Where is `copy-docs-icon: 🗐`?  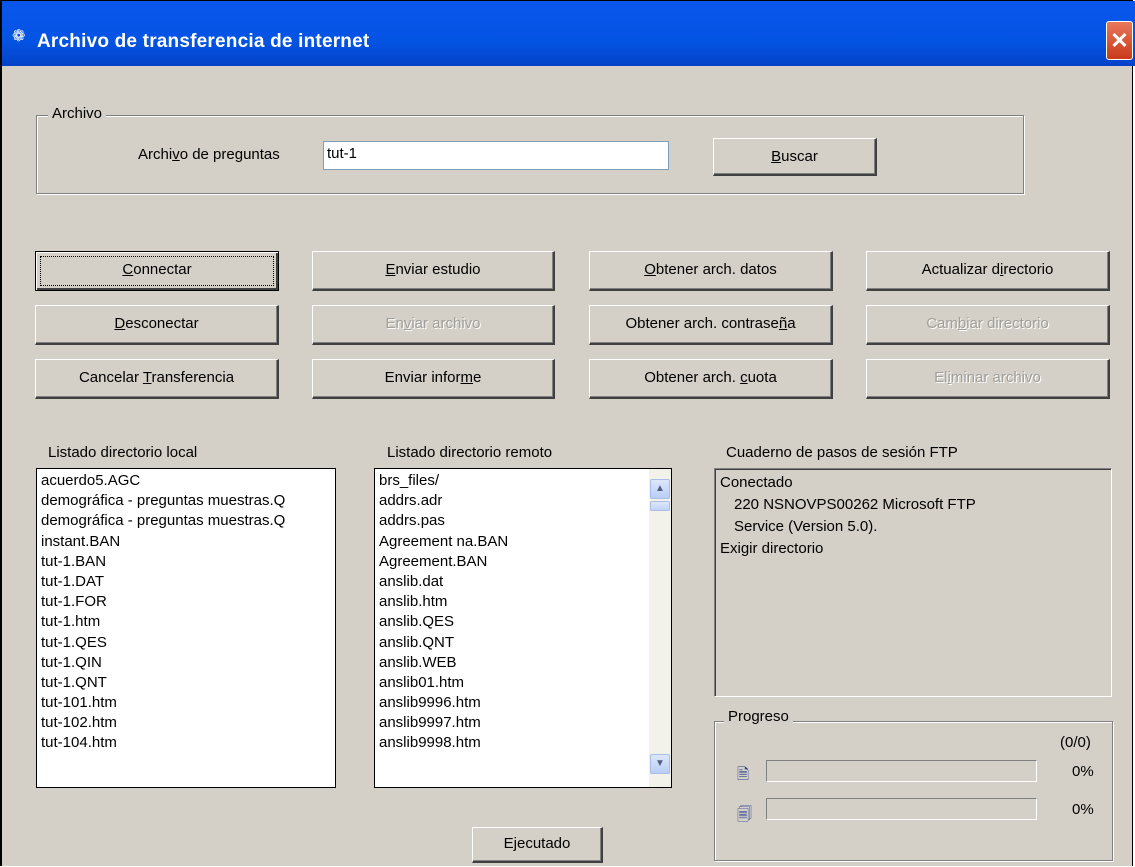
copy-docs-icon: 🗐 is located at coordinates (744, 814).